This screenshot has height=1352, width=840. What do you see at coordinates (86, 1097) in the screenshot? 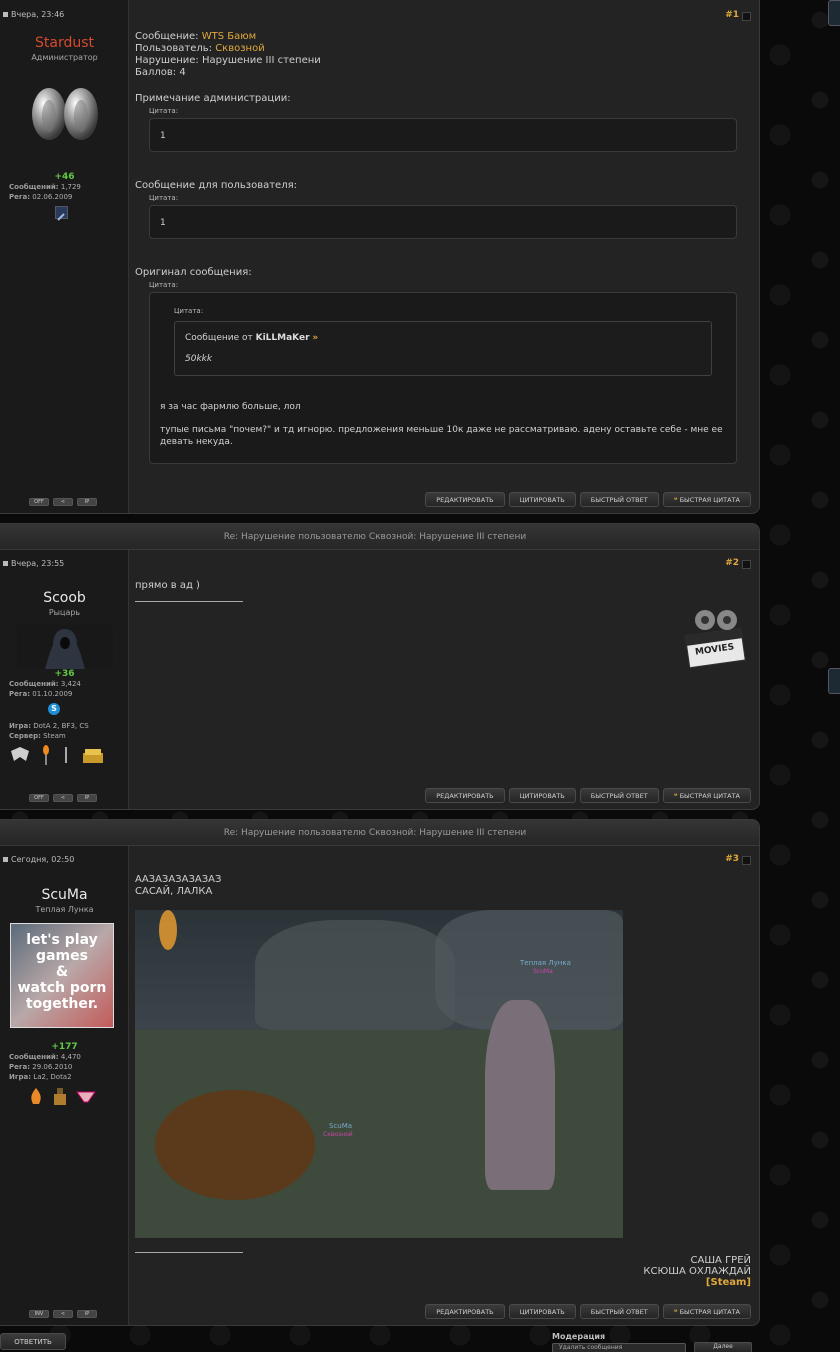
I see `lingerie-icon` at bounding box center [86, 1097].